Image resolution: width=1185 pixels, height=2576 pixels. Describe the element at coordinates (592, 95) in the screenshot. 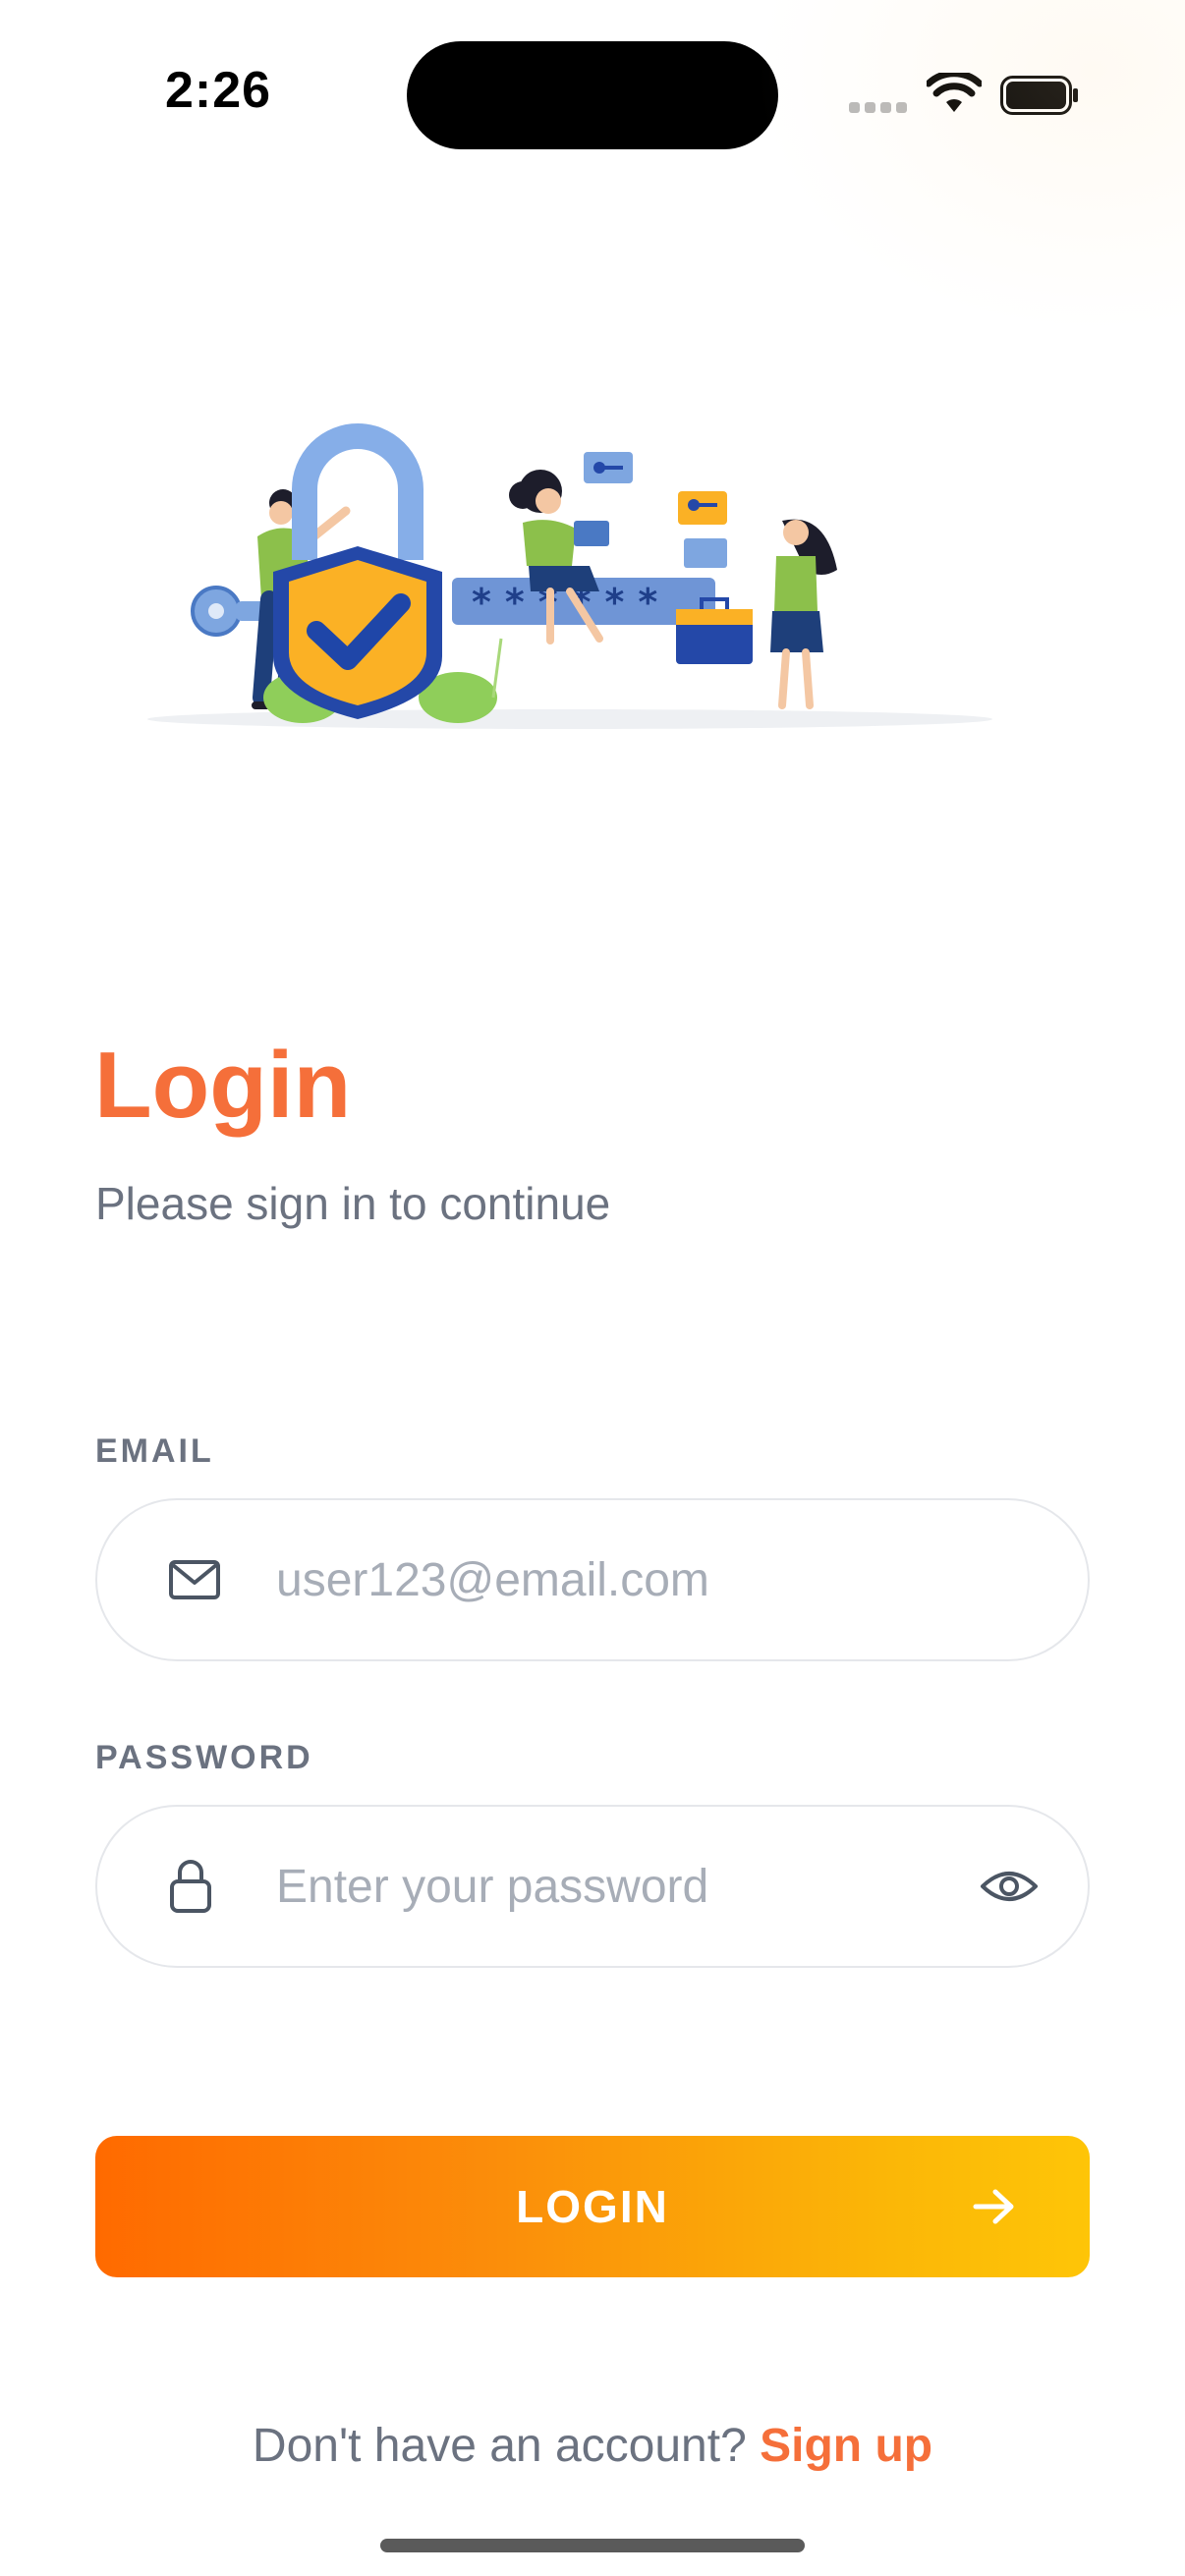

I see `dynamic-island` at that location.